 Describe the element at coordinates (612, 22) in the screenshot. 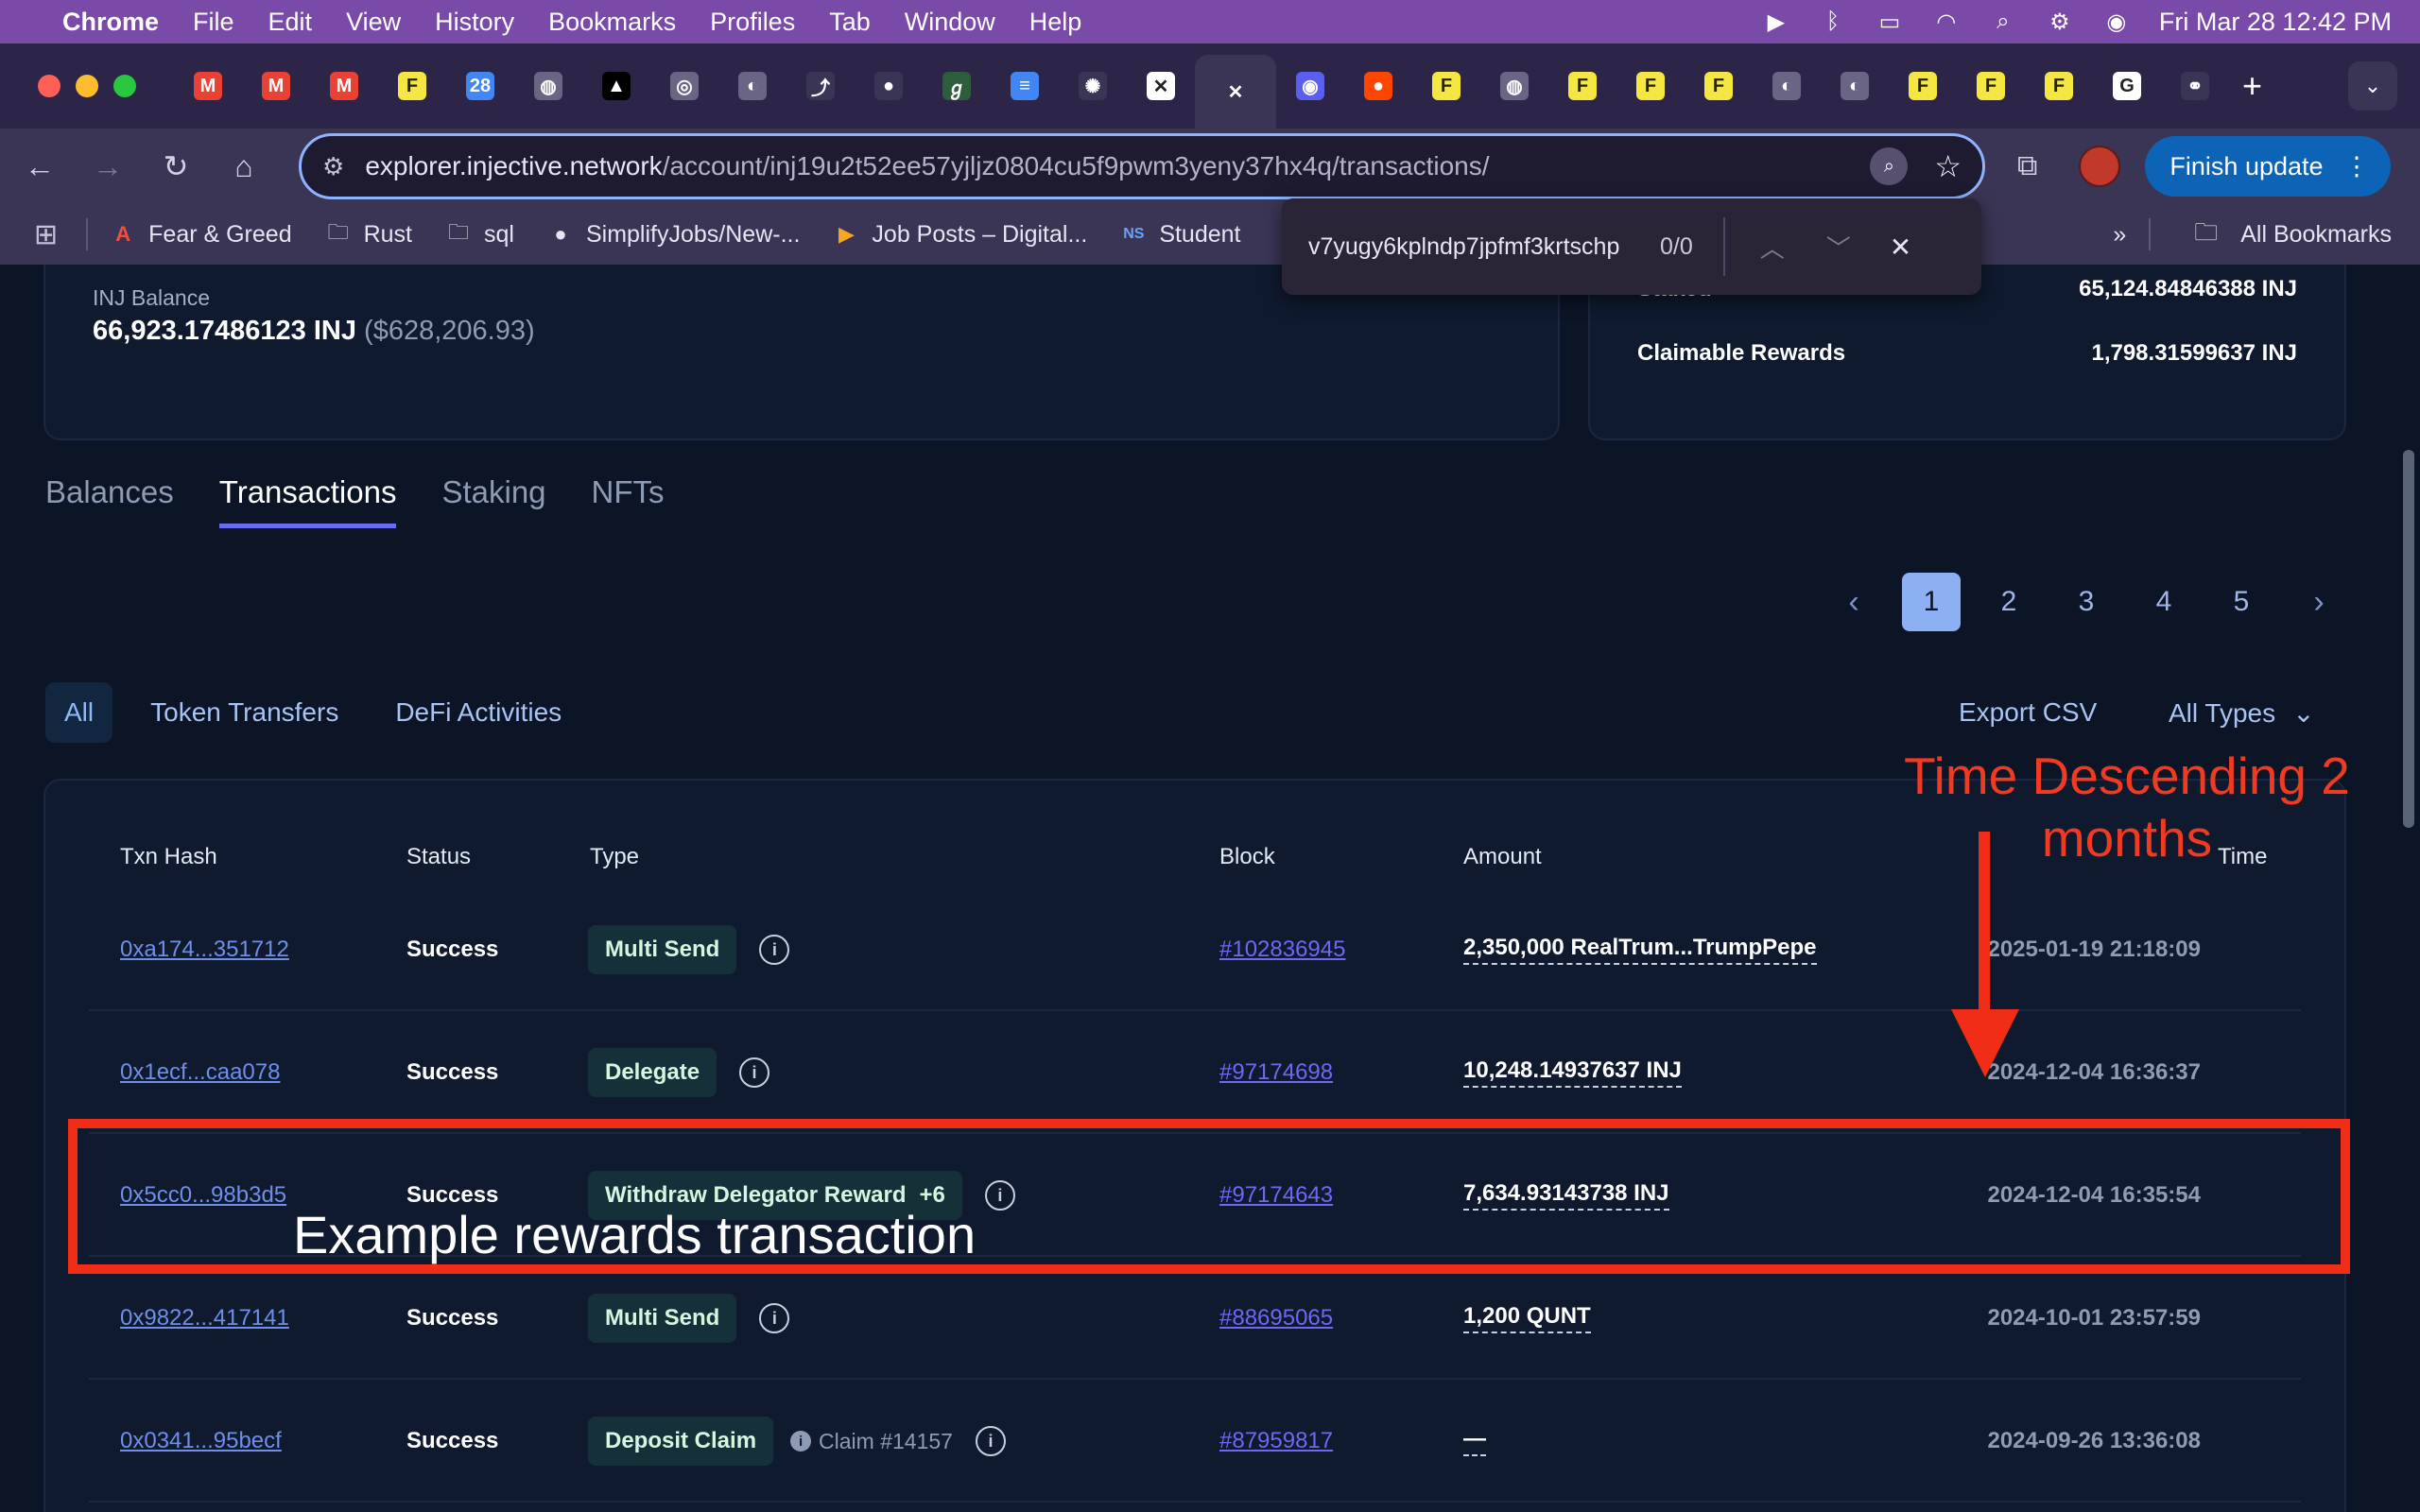

I see `menu-bookmarks: Bookmarks` at that location.